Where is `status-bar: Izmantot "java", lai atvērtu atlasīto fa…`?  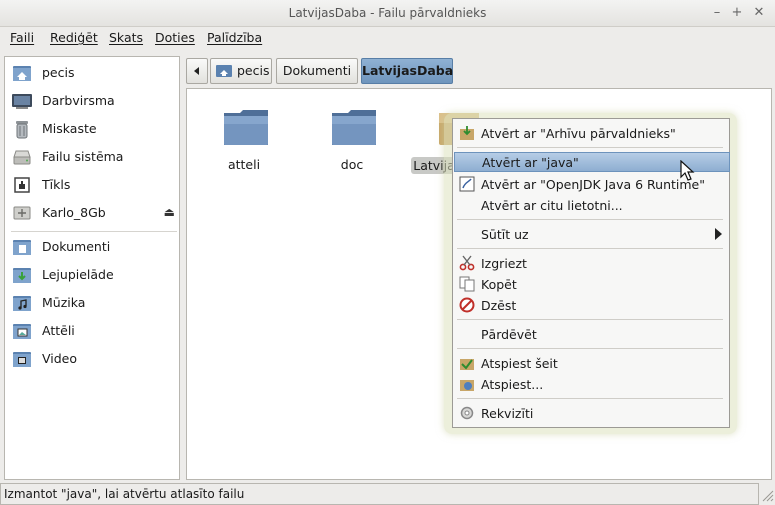 status-bar: Izmantot "java", lai atvērtu atlasīto fa… is located at coordinates (379, 494).